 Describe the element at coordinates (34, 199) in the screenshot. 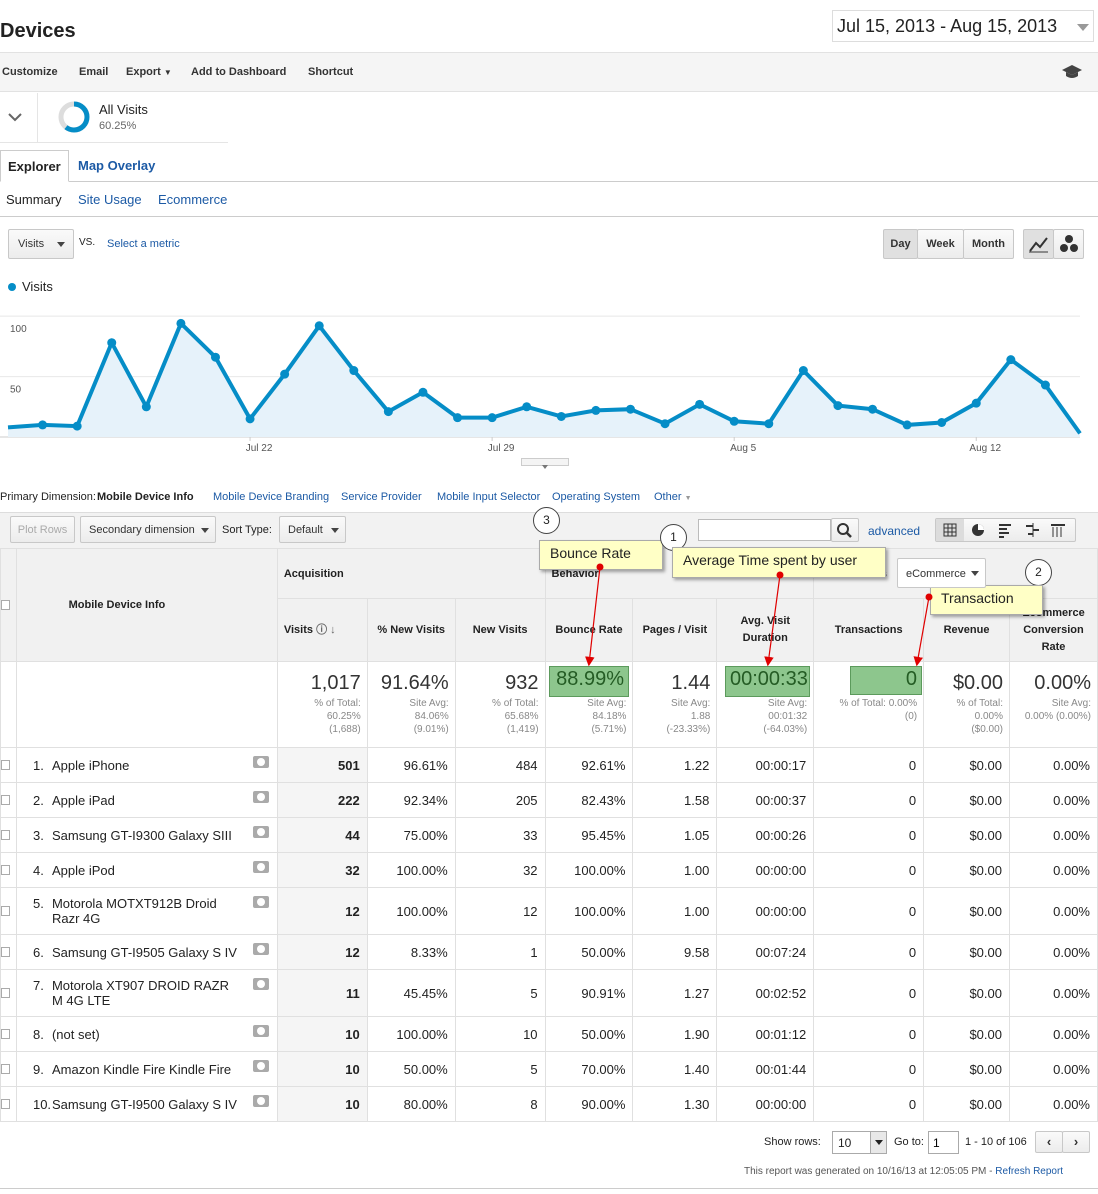

I see `subtab-summary: Summary` at that location.